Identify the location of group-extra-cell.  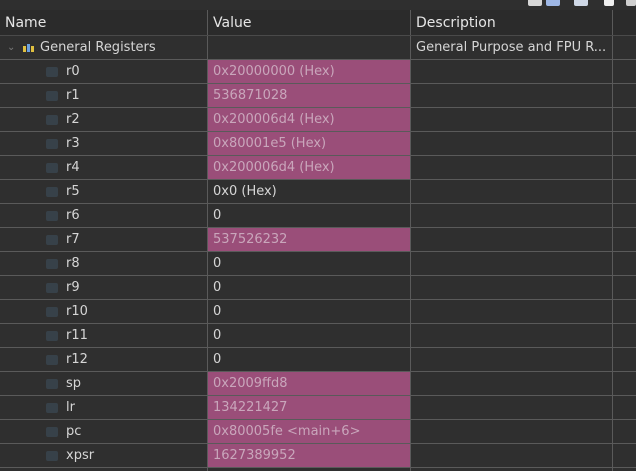
(624, 47).